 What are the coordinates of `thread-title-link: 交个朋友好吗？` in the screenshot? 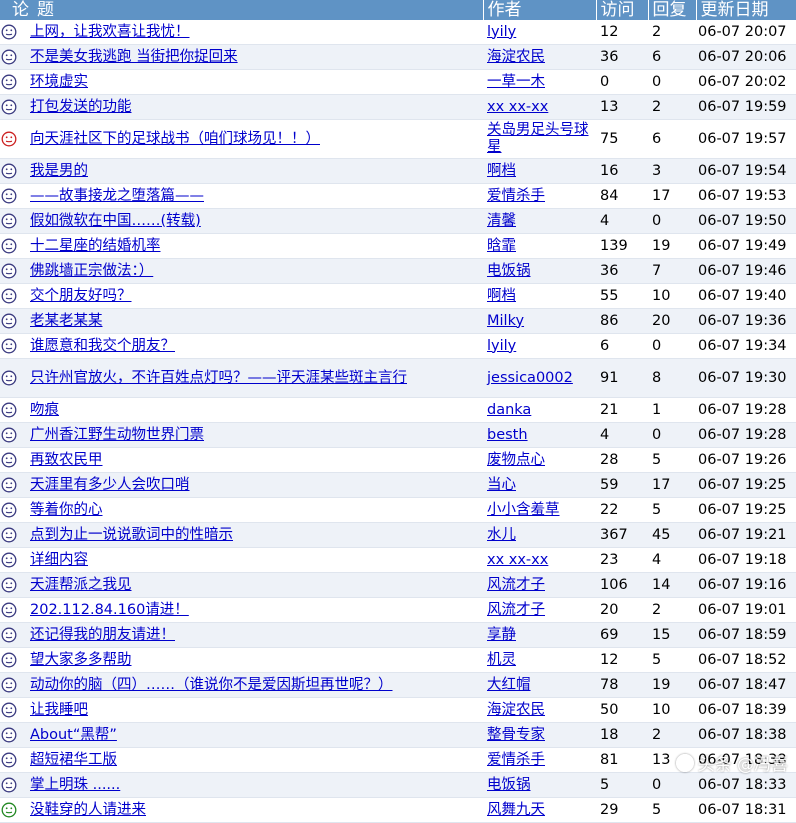 It's located at (81, 296).